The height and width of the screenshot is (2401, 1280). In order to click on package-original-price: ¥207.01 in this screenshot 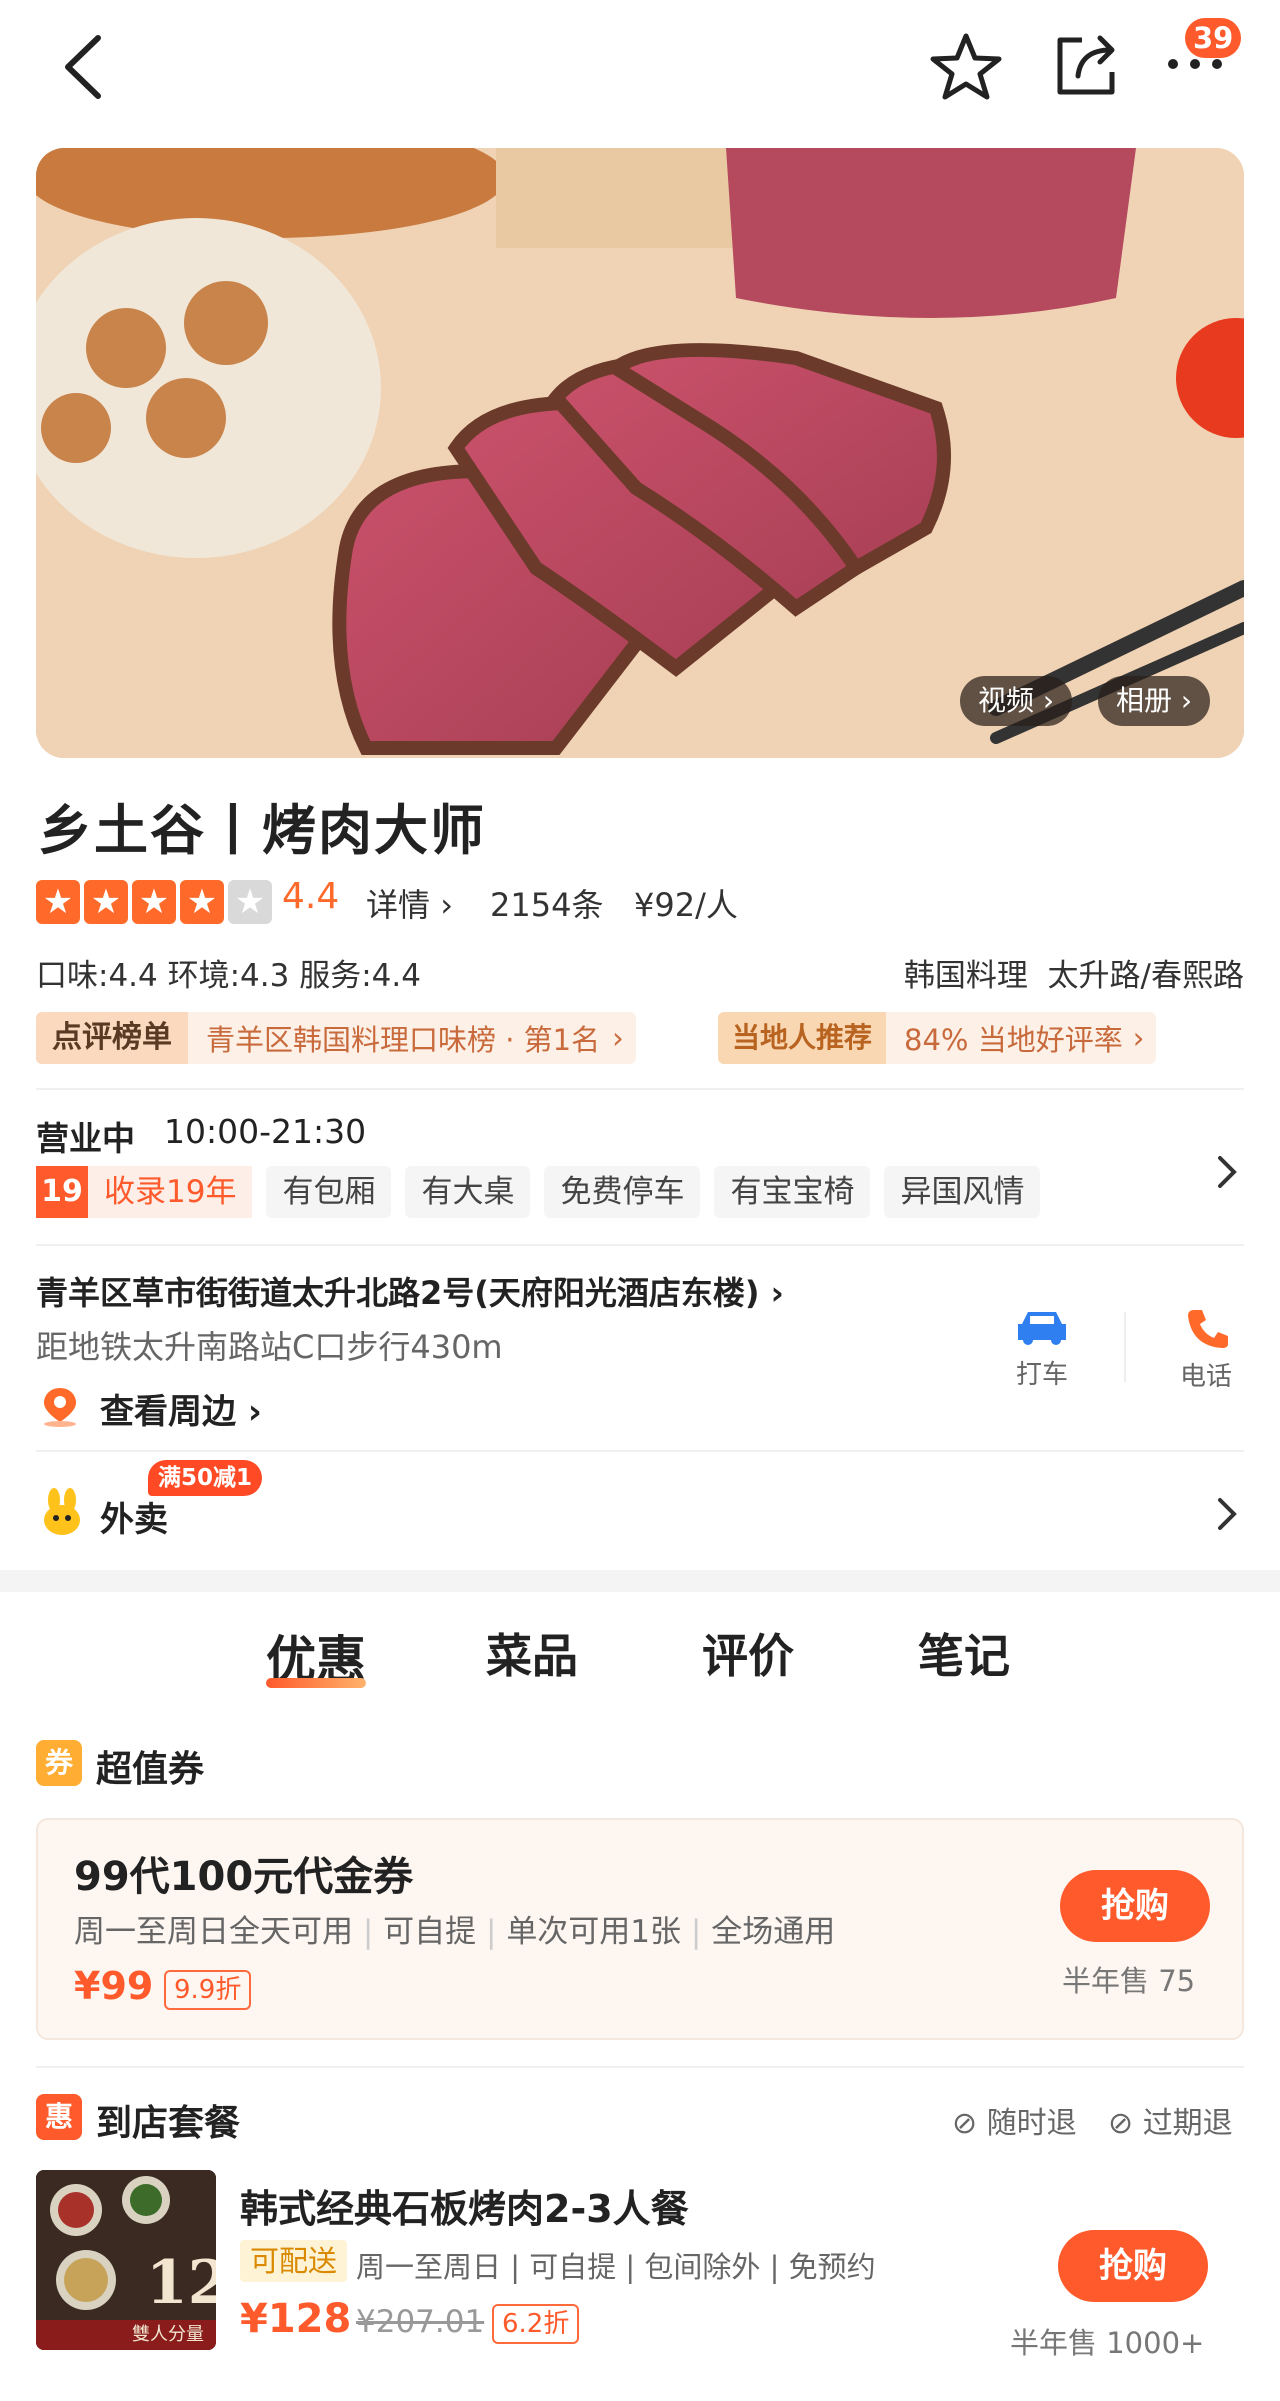, I will do `click(420, 2322)`.